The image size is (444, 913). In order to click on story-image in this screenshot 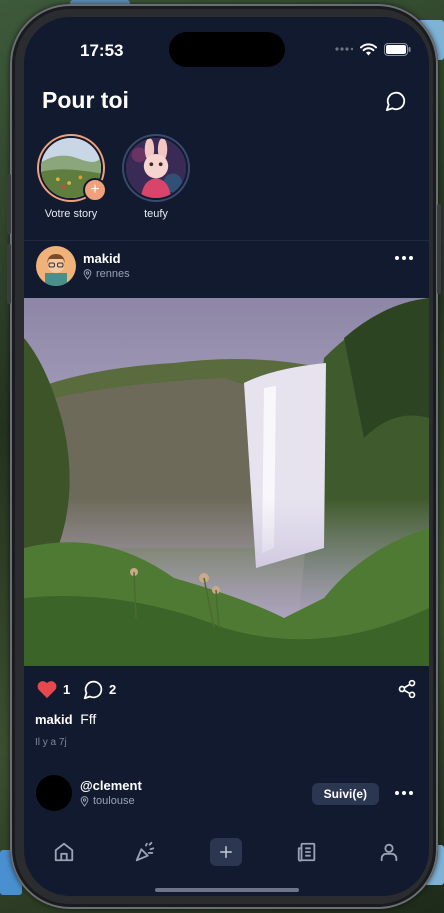, I will do `click(156, 168)`.